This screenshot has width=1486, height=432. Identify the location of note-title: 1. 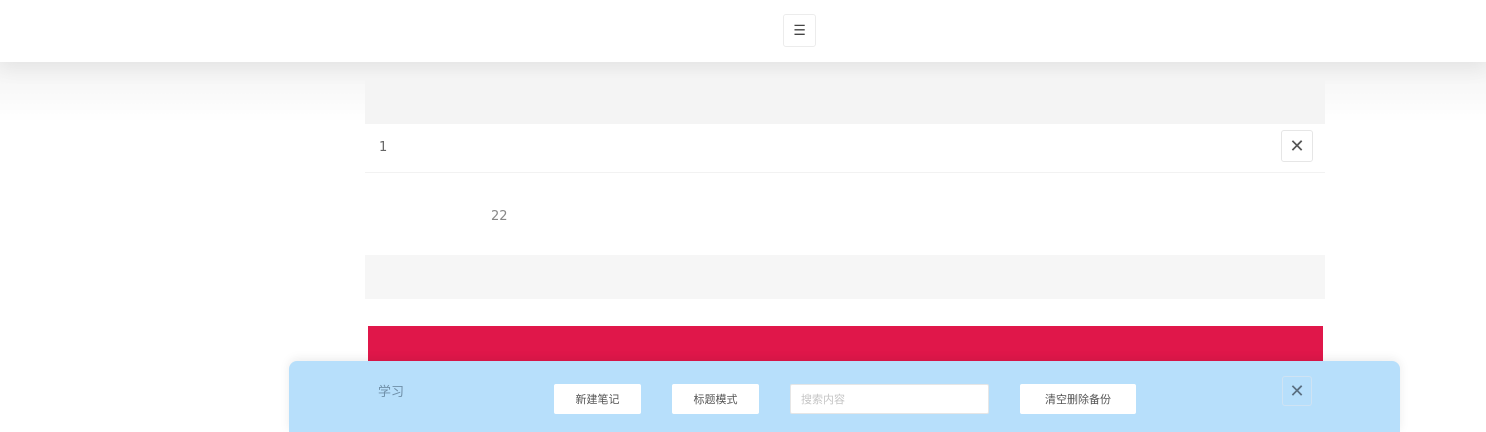
(383, 147).